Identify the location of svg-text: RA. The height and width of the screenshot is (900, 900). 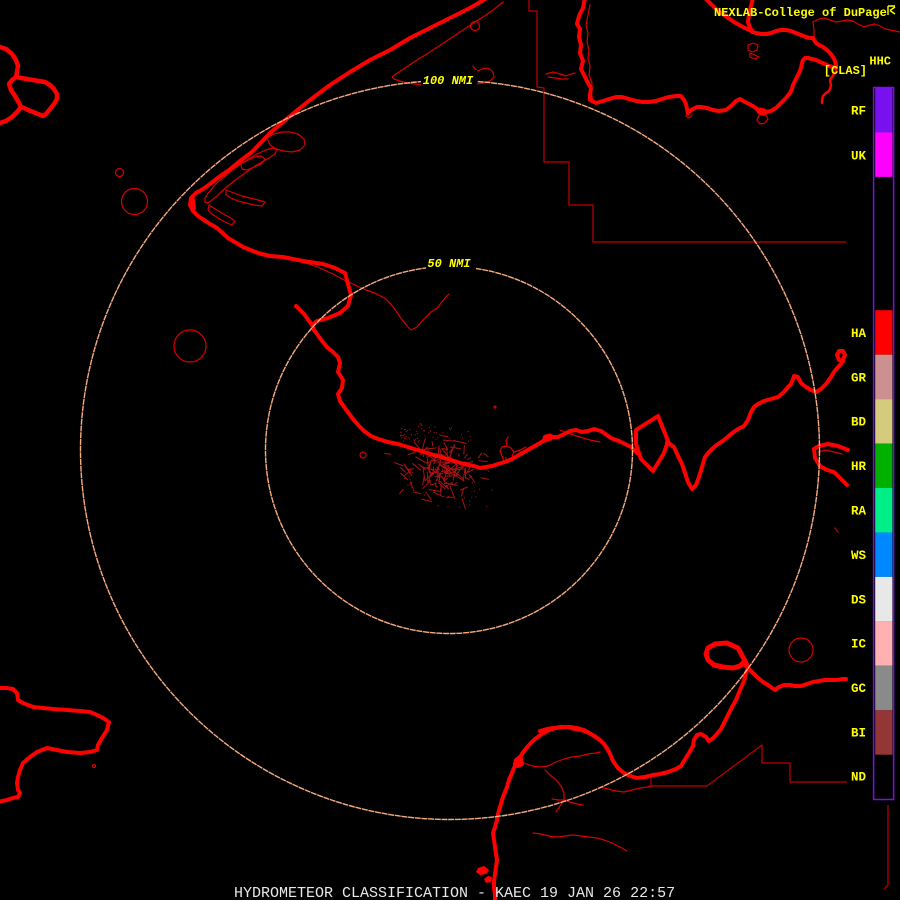
(859, 512).